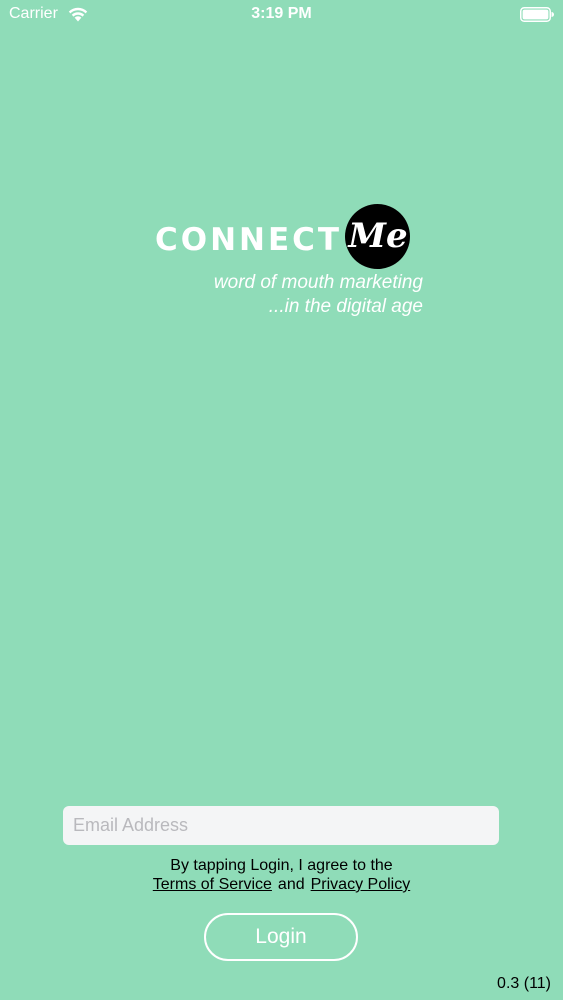 The image size is (563, 1000). I want to click on login-button: Login, so click(281, 937).